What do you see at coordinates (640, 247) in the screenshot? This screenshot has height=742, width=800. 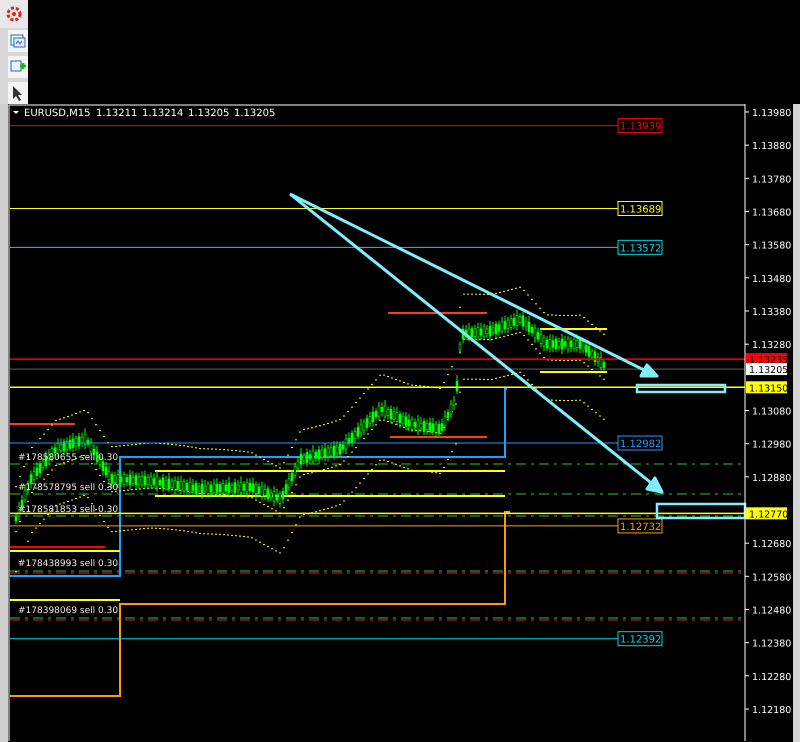 I see `price-label: 1.13572` at bounding box center [640, 247].